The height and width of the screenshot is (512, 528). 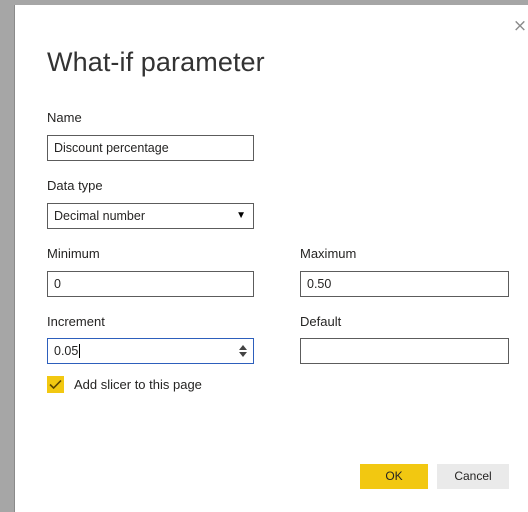 I want to click on window-top-border, so click(x=264, y=2).